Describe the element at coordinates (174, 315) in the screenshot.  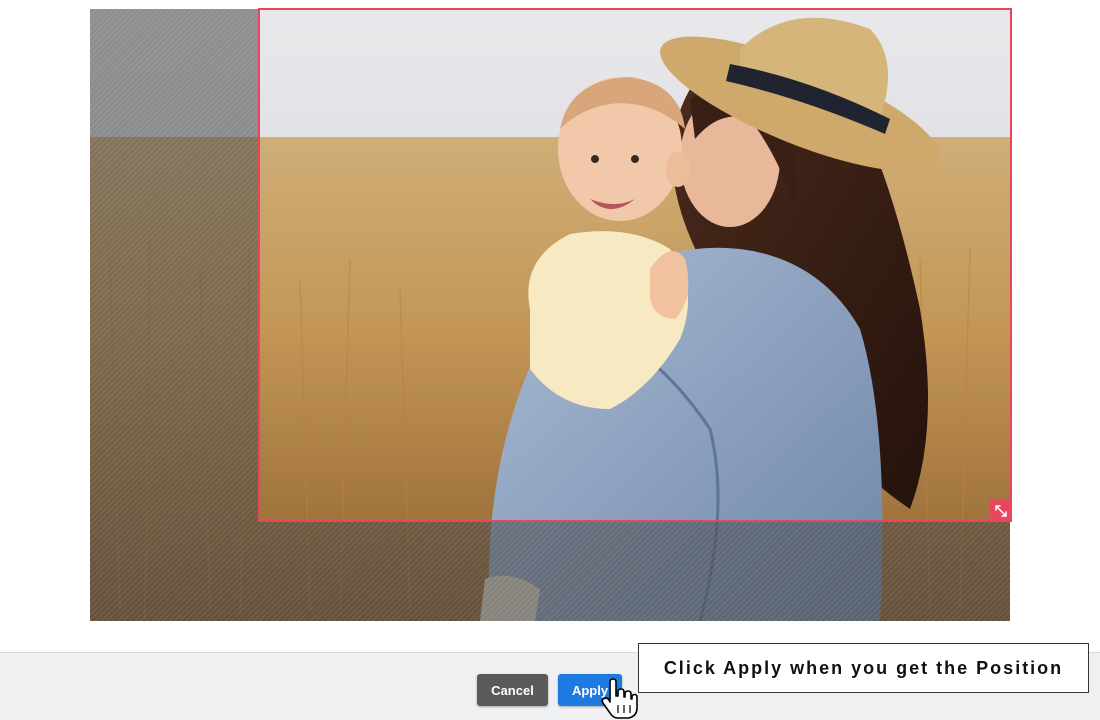
I see `dim-overlay-left` at that location.